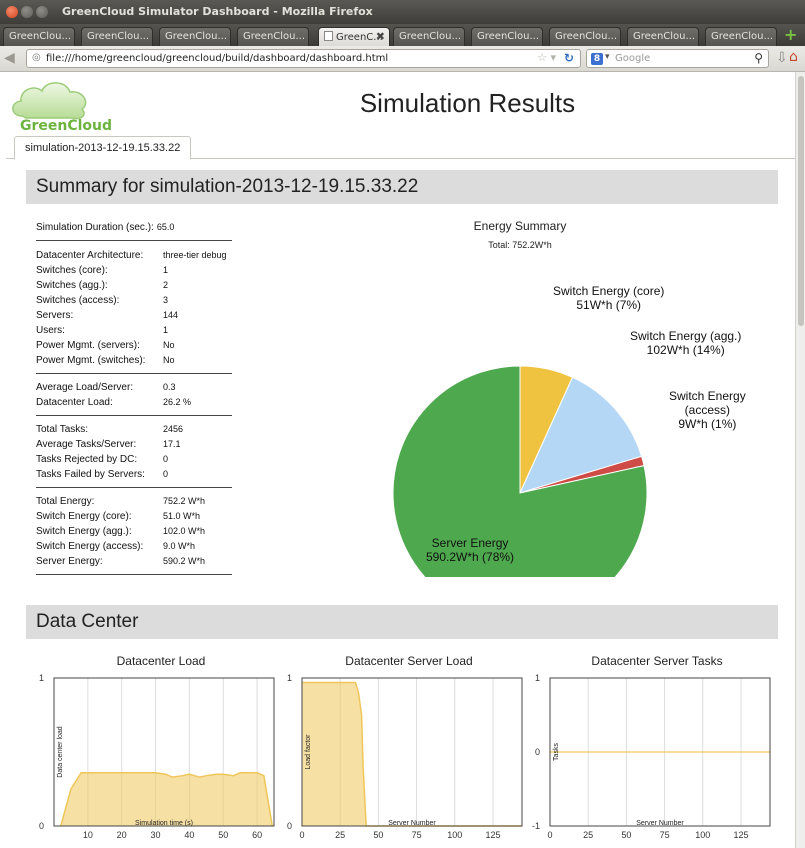 The height and width of the screenshot is (848, 805). I want to click on search-engine-dropdown-icon: ▾, so click(607, 57).